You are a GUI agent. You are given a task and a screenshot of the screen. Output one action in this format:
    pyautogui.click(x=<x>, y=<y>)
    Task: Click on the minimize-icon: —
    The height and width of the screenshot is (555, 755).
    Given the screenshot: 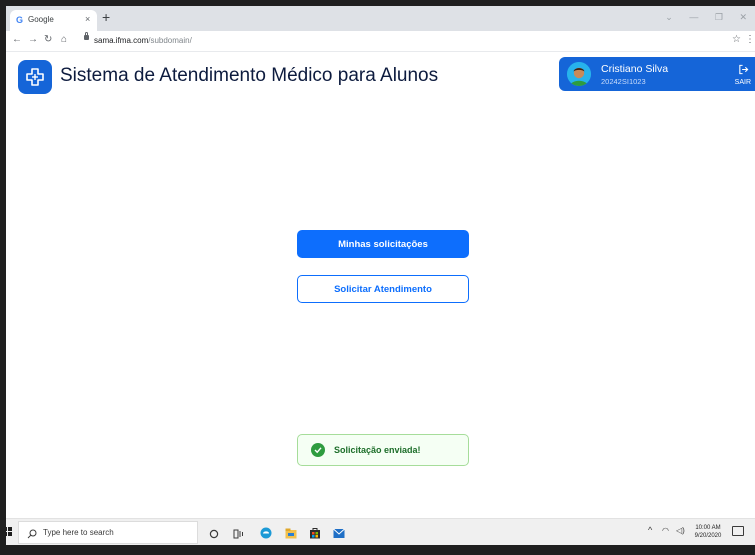 What is the action you would take?
    pyautogui.click(x=693, y=17)
    